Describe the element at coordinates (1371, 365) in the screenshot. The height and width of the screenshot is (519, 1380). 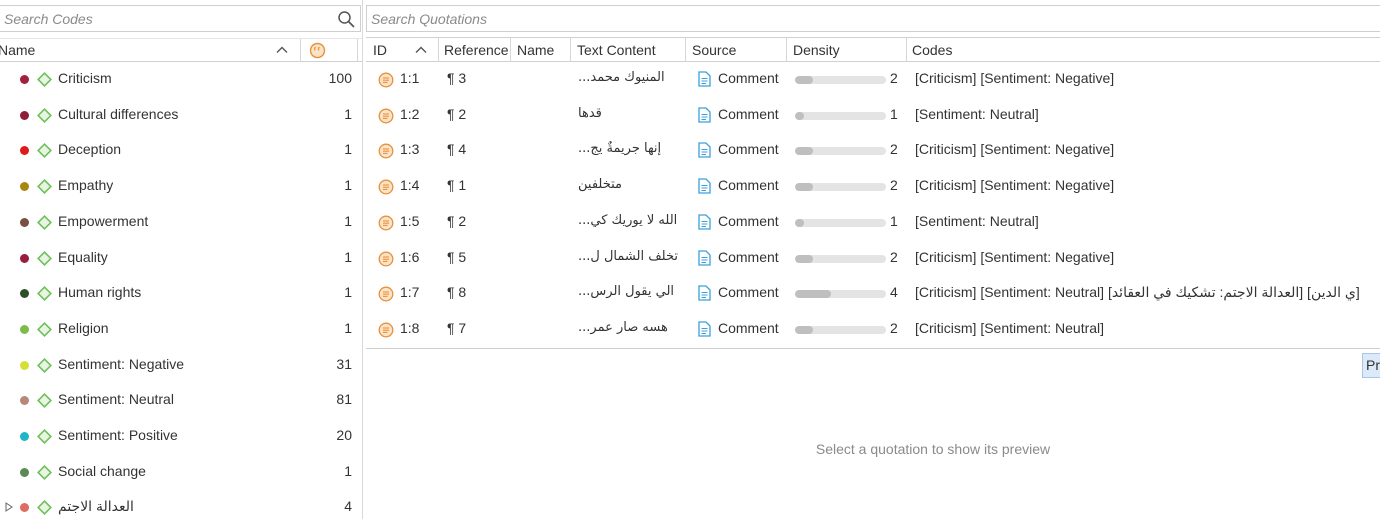
I see `preview-button: Pr` at that location.